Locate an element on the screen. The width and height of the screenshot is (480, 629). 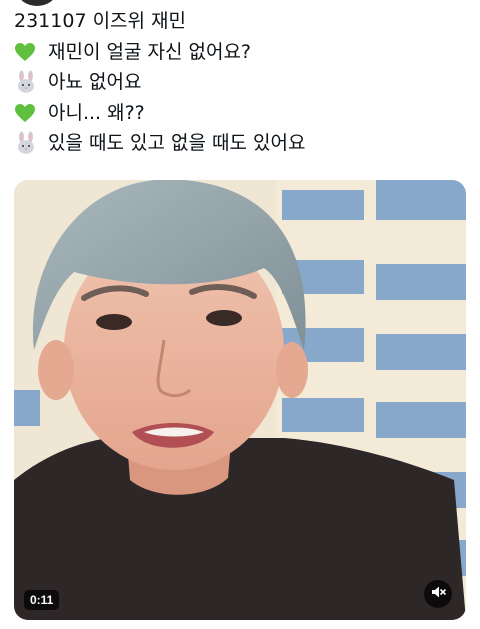
tweet-line-text: 아뇨 없어요 is located at coordinates (95, 82).